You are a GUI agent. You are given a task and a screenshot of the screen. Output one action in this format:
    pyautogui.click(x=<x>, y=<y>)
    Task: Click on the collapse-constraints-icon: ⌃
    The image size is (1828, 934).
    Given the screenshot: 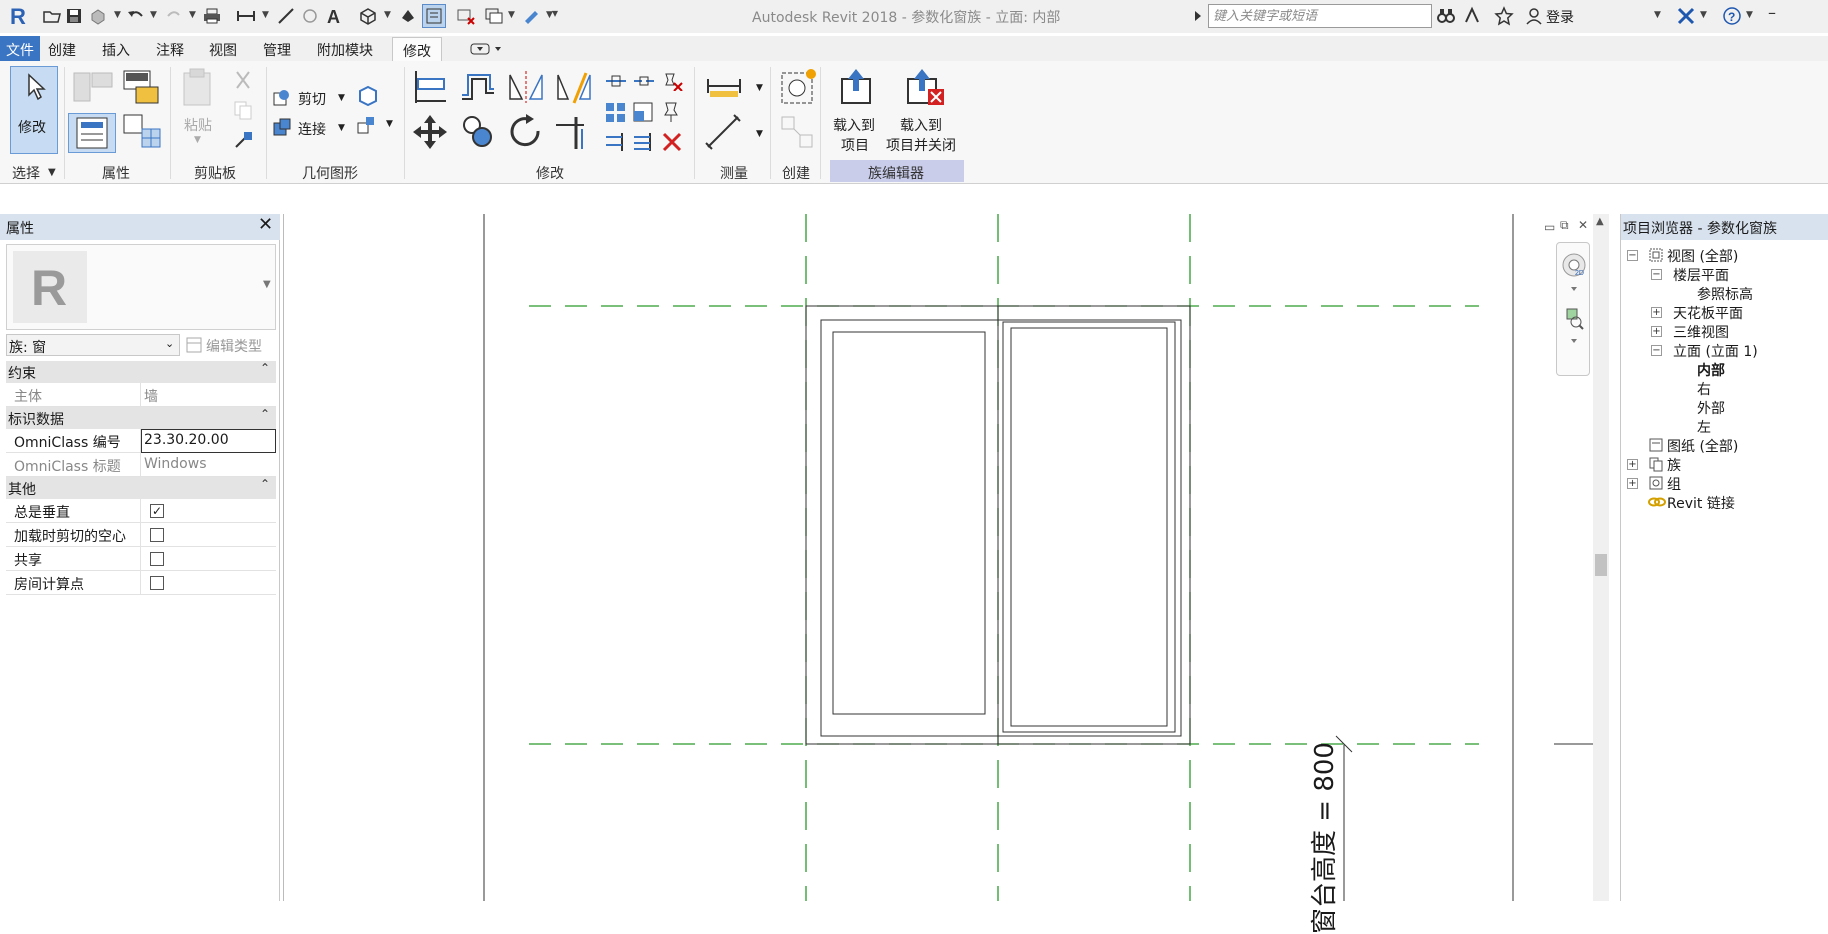 What is the action you would take?
    pyautogui.click(x=265, y=368)
    